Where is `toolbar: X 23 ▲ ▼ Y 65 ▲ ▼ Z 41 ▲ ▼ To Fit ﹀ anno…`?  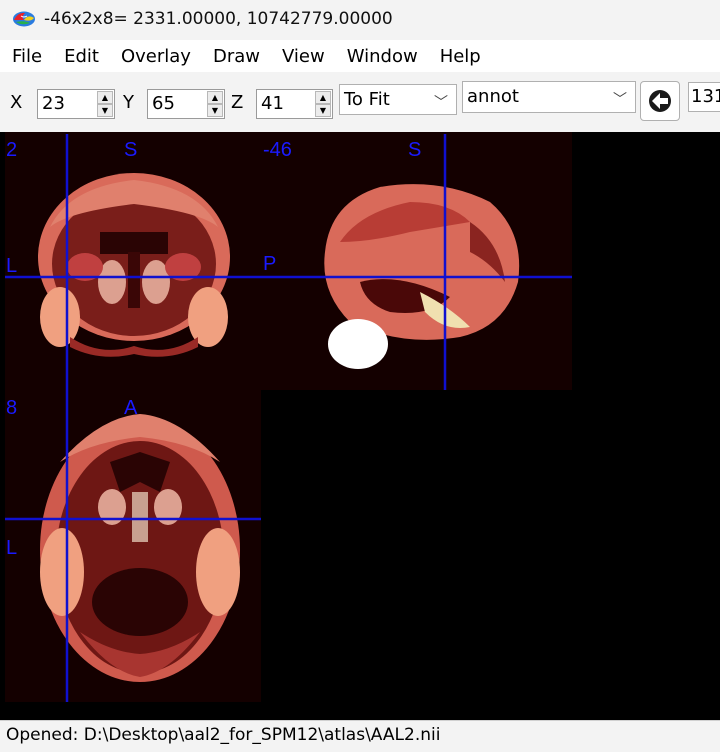
toolbar: X 23 ▲ ▼ Y 65 ▲ ▼ Z 41 ▲ ▼ To Fit ﹀ anno… is located at coordinates (360, 102).